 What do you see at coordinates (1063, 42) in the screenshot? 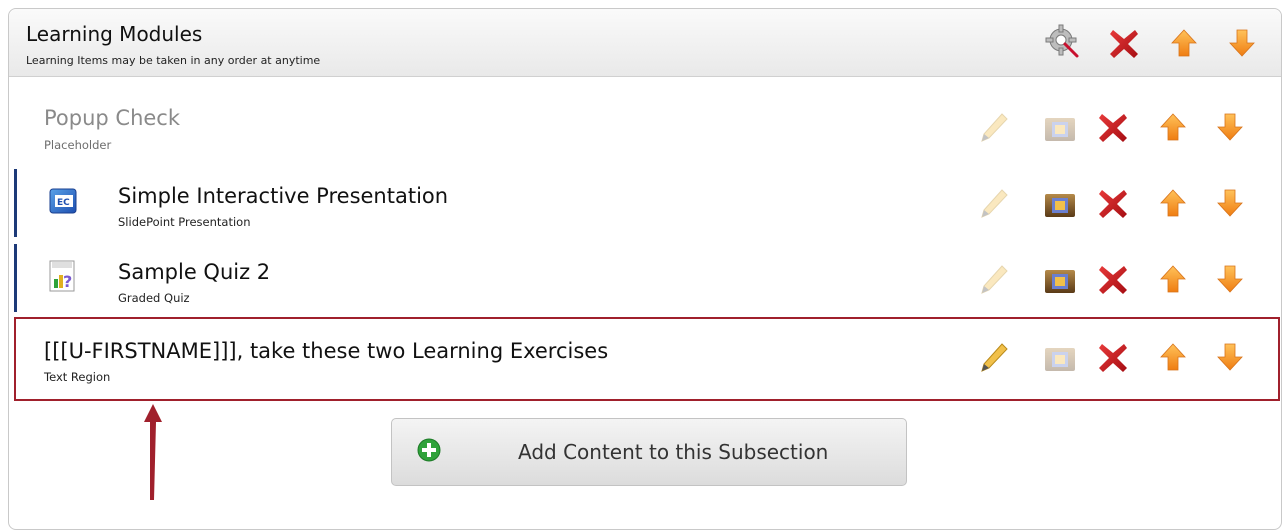
I see `settings-gear-icon` at bounding box center [1063, 42].